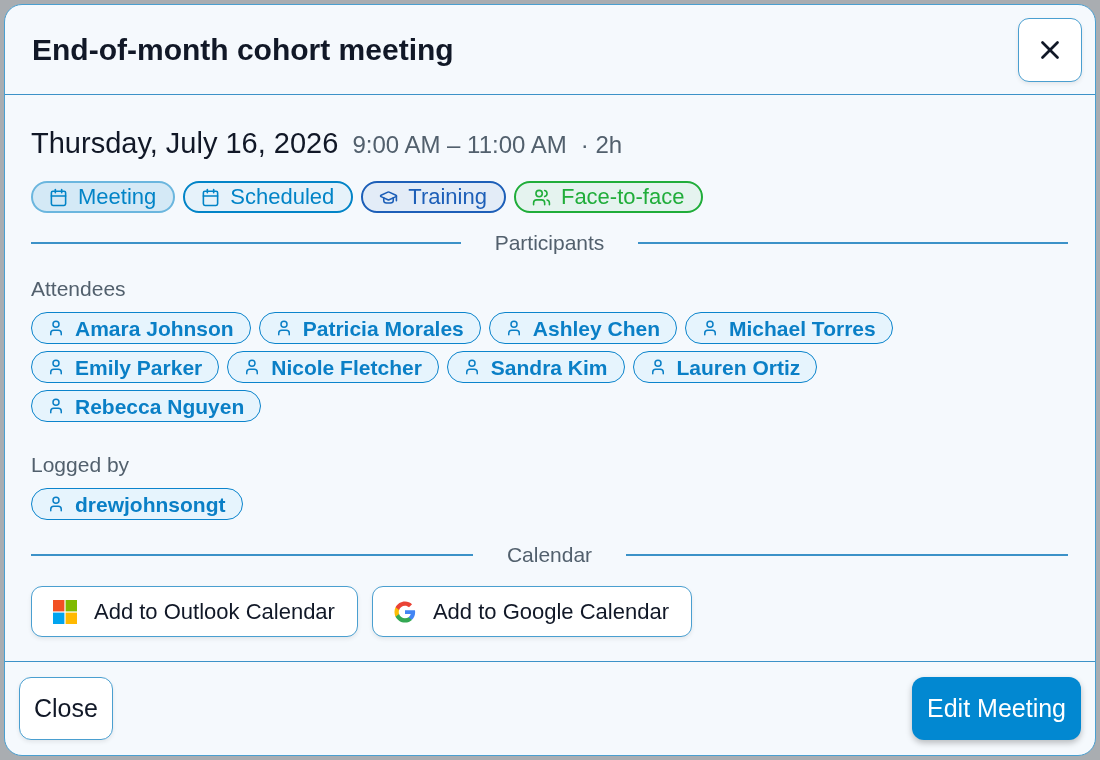 The height and width of the screenshot is (760, 1100). I want to click on close-button: Close, so click(66, 708).